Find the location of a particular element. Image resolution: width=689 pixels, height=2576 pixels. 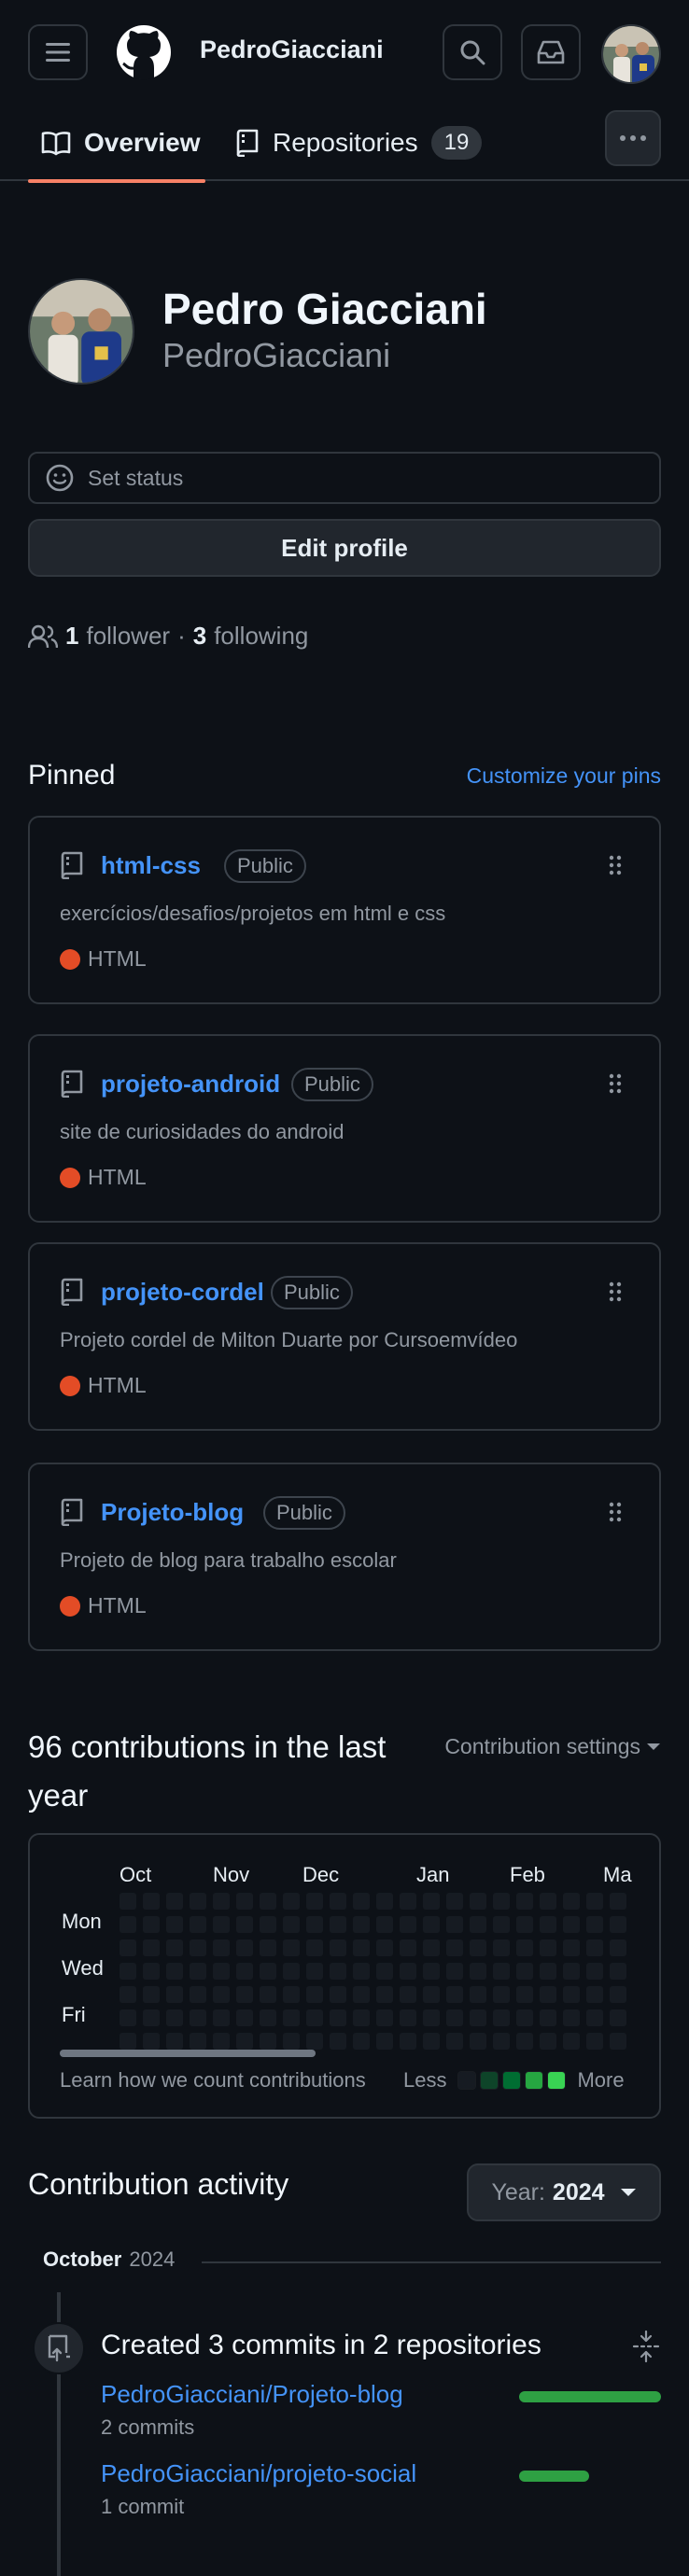

following-label: following is located at coordinates (261, 636).